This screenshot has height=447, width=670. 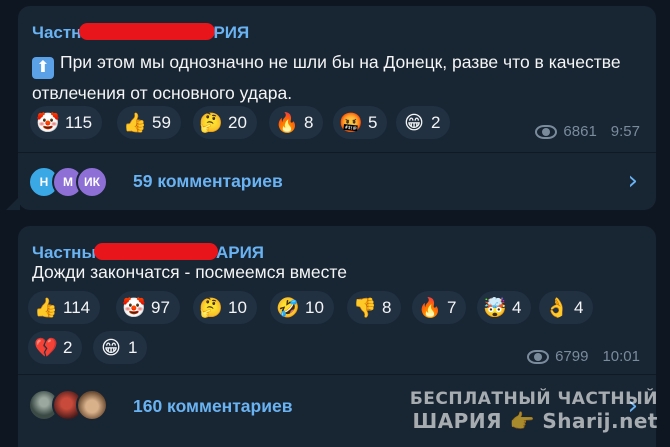 I want to click on avatar: ИК, so click(x=92, y=182).